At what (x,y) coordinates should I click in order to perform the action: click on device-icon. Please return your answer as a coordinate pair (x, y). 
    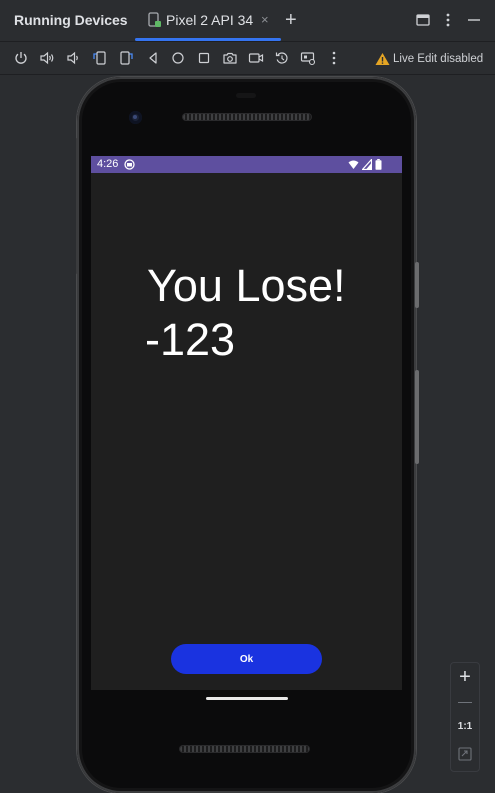
    Looking at the image, I should click on (154, 19).